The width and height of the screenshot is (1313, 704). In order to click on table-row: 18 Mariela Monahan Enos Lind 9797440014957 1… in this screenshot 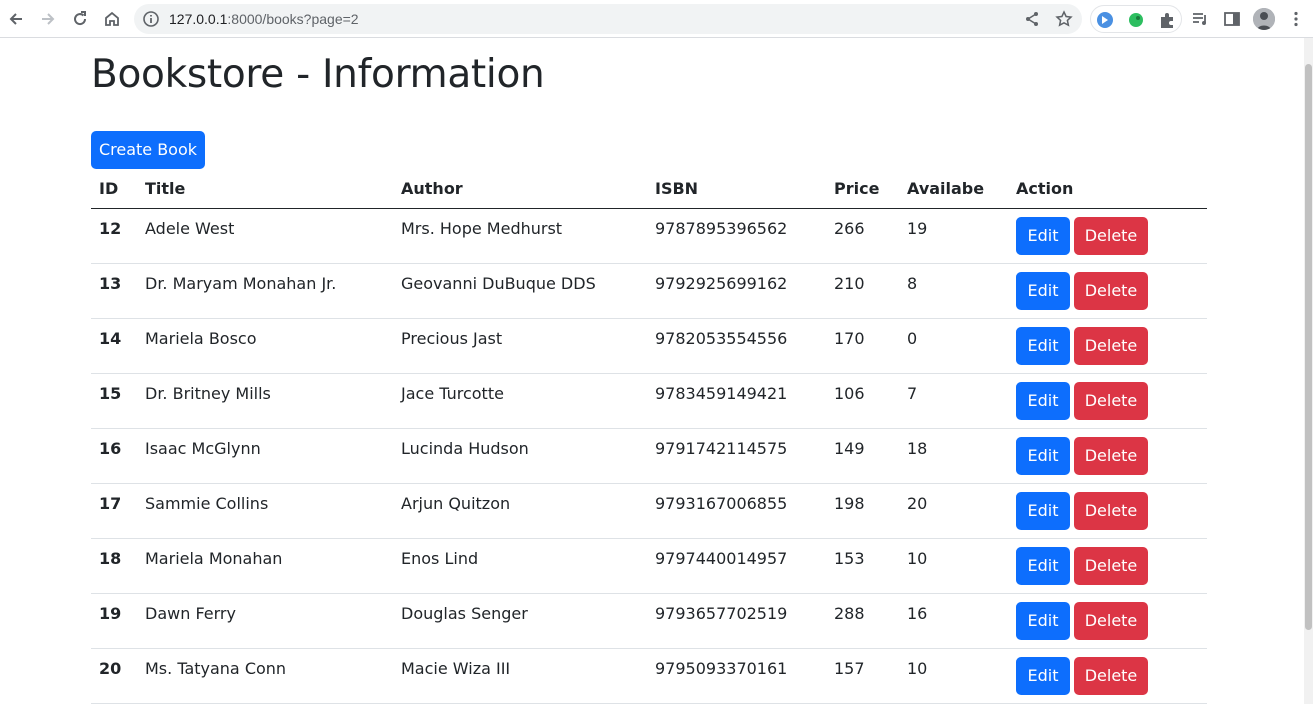, I will do `click(649, 566)`.